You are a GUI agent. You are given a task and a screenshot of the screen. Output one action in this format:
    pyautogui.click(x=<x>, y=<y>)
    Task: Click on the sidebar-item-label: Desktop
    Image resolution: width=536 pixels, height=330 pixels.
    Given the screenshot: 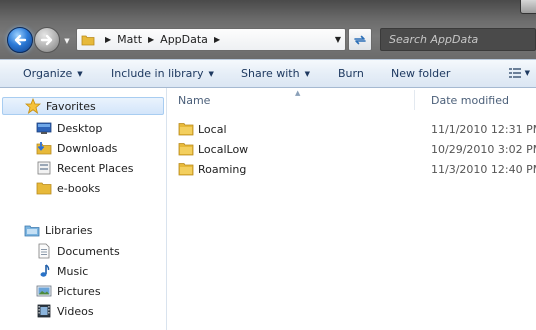 What is the action you would take?
    pyautogui.click(x=80, y=128)
    